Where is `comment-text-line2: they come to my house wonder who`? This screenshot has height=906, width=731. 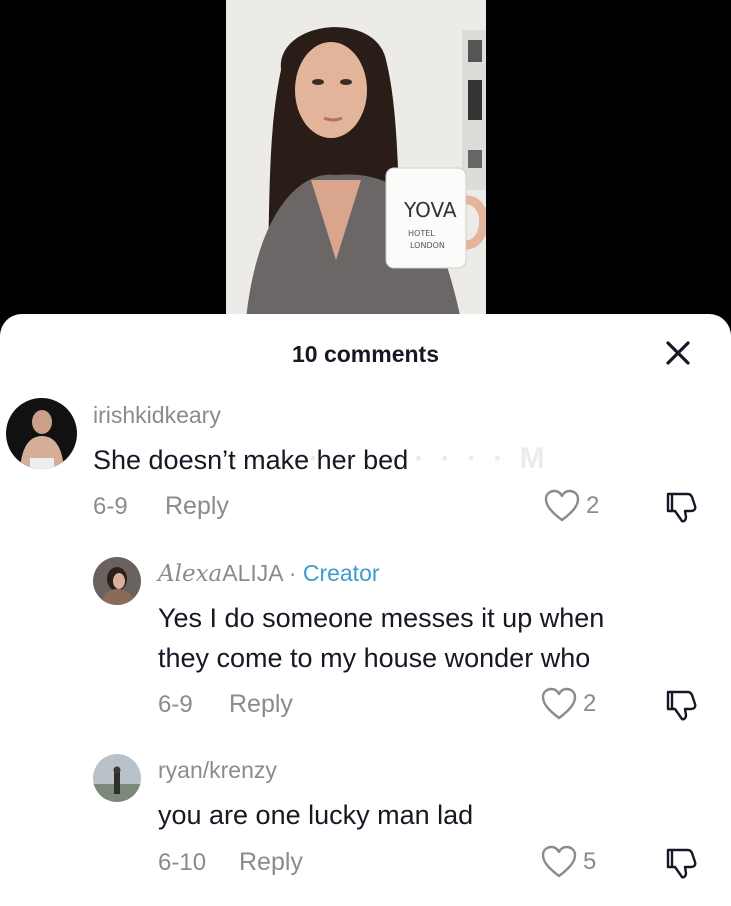
comment-text-line2: they come to my house wonder who is located at coordinates (374, 658).